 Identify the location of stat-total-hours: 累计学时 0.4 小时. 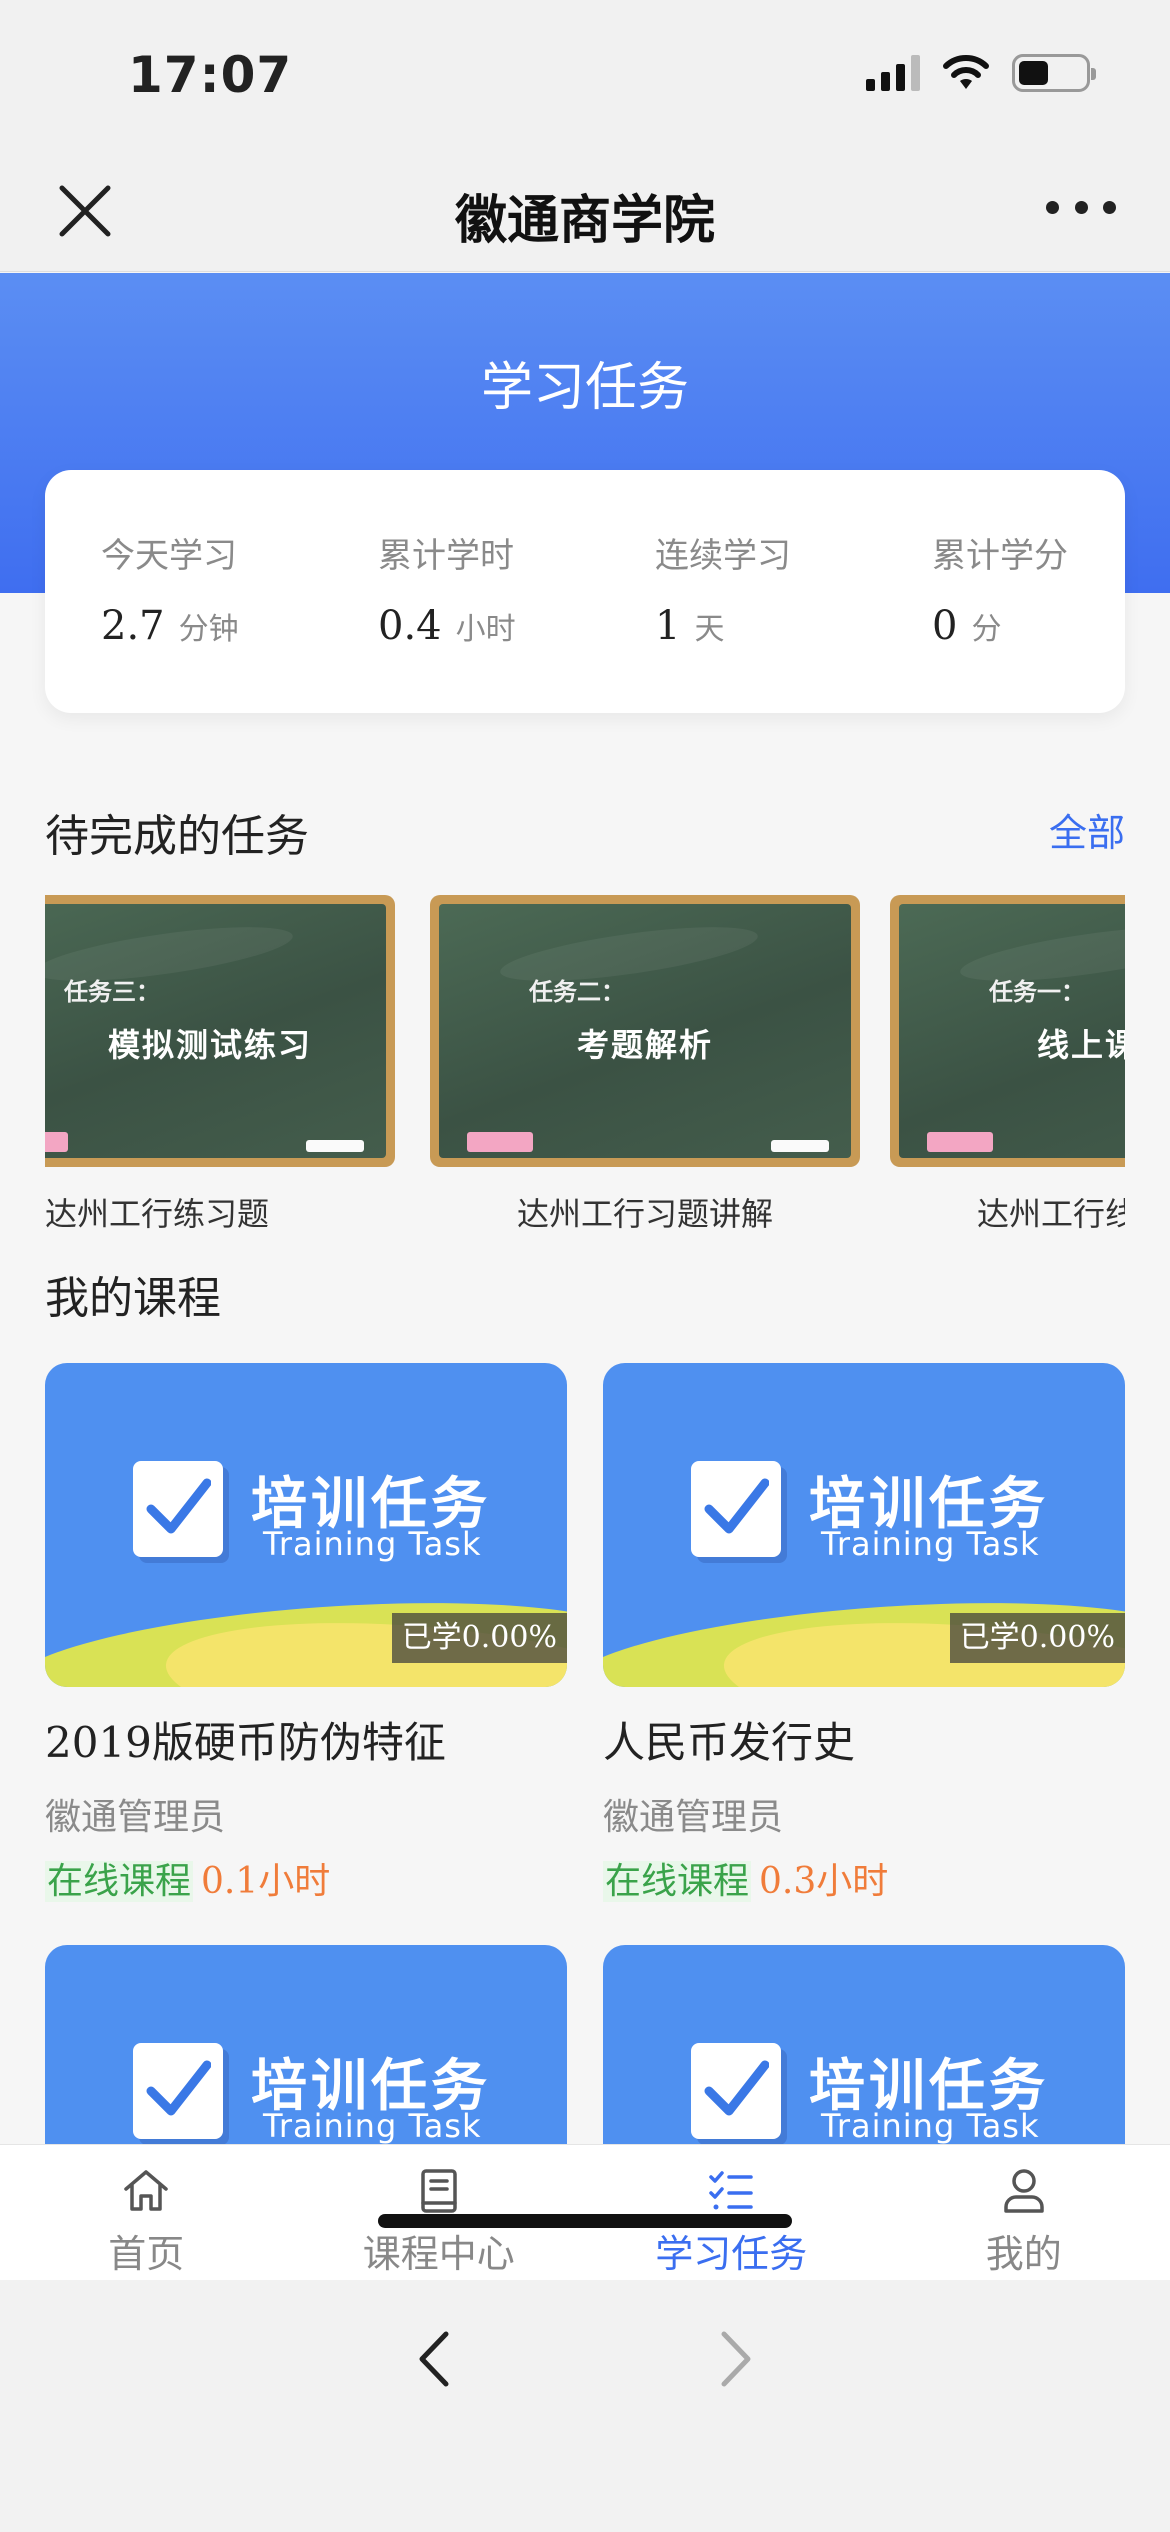
(498, 588).